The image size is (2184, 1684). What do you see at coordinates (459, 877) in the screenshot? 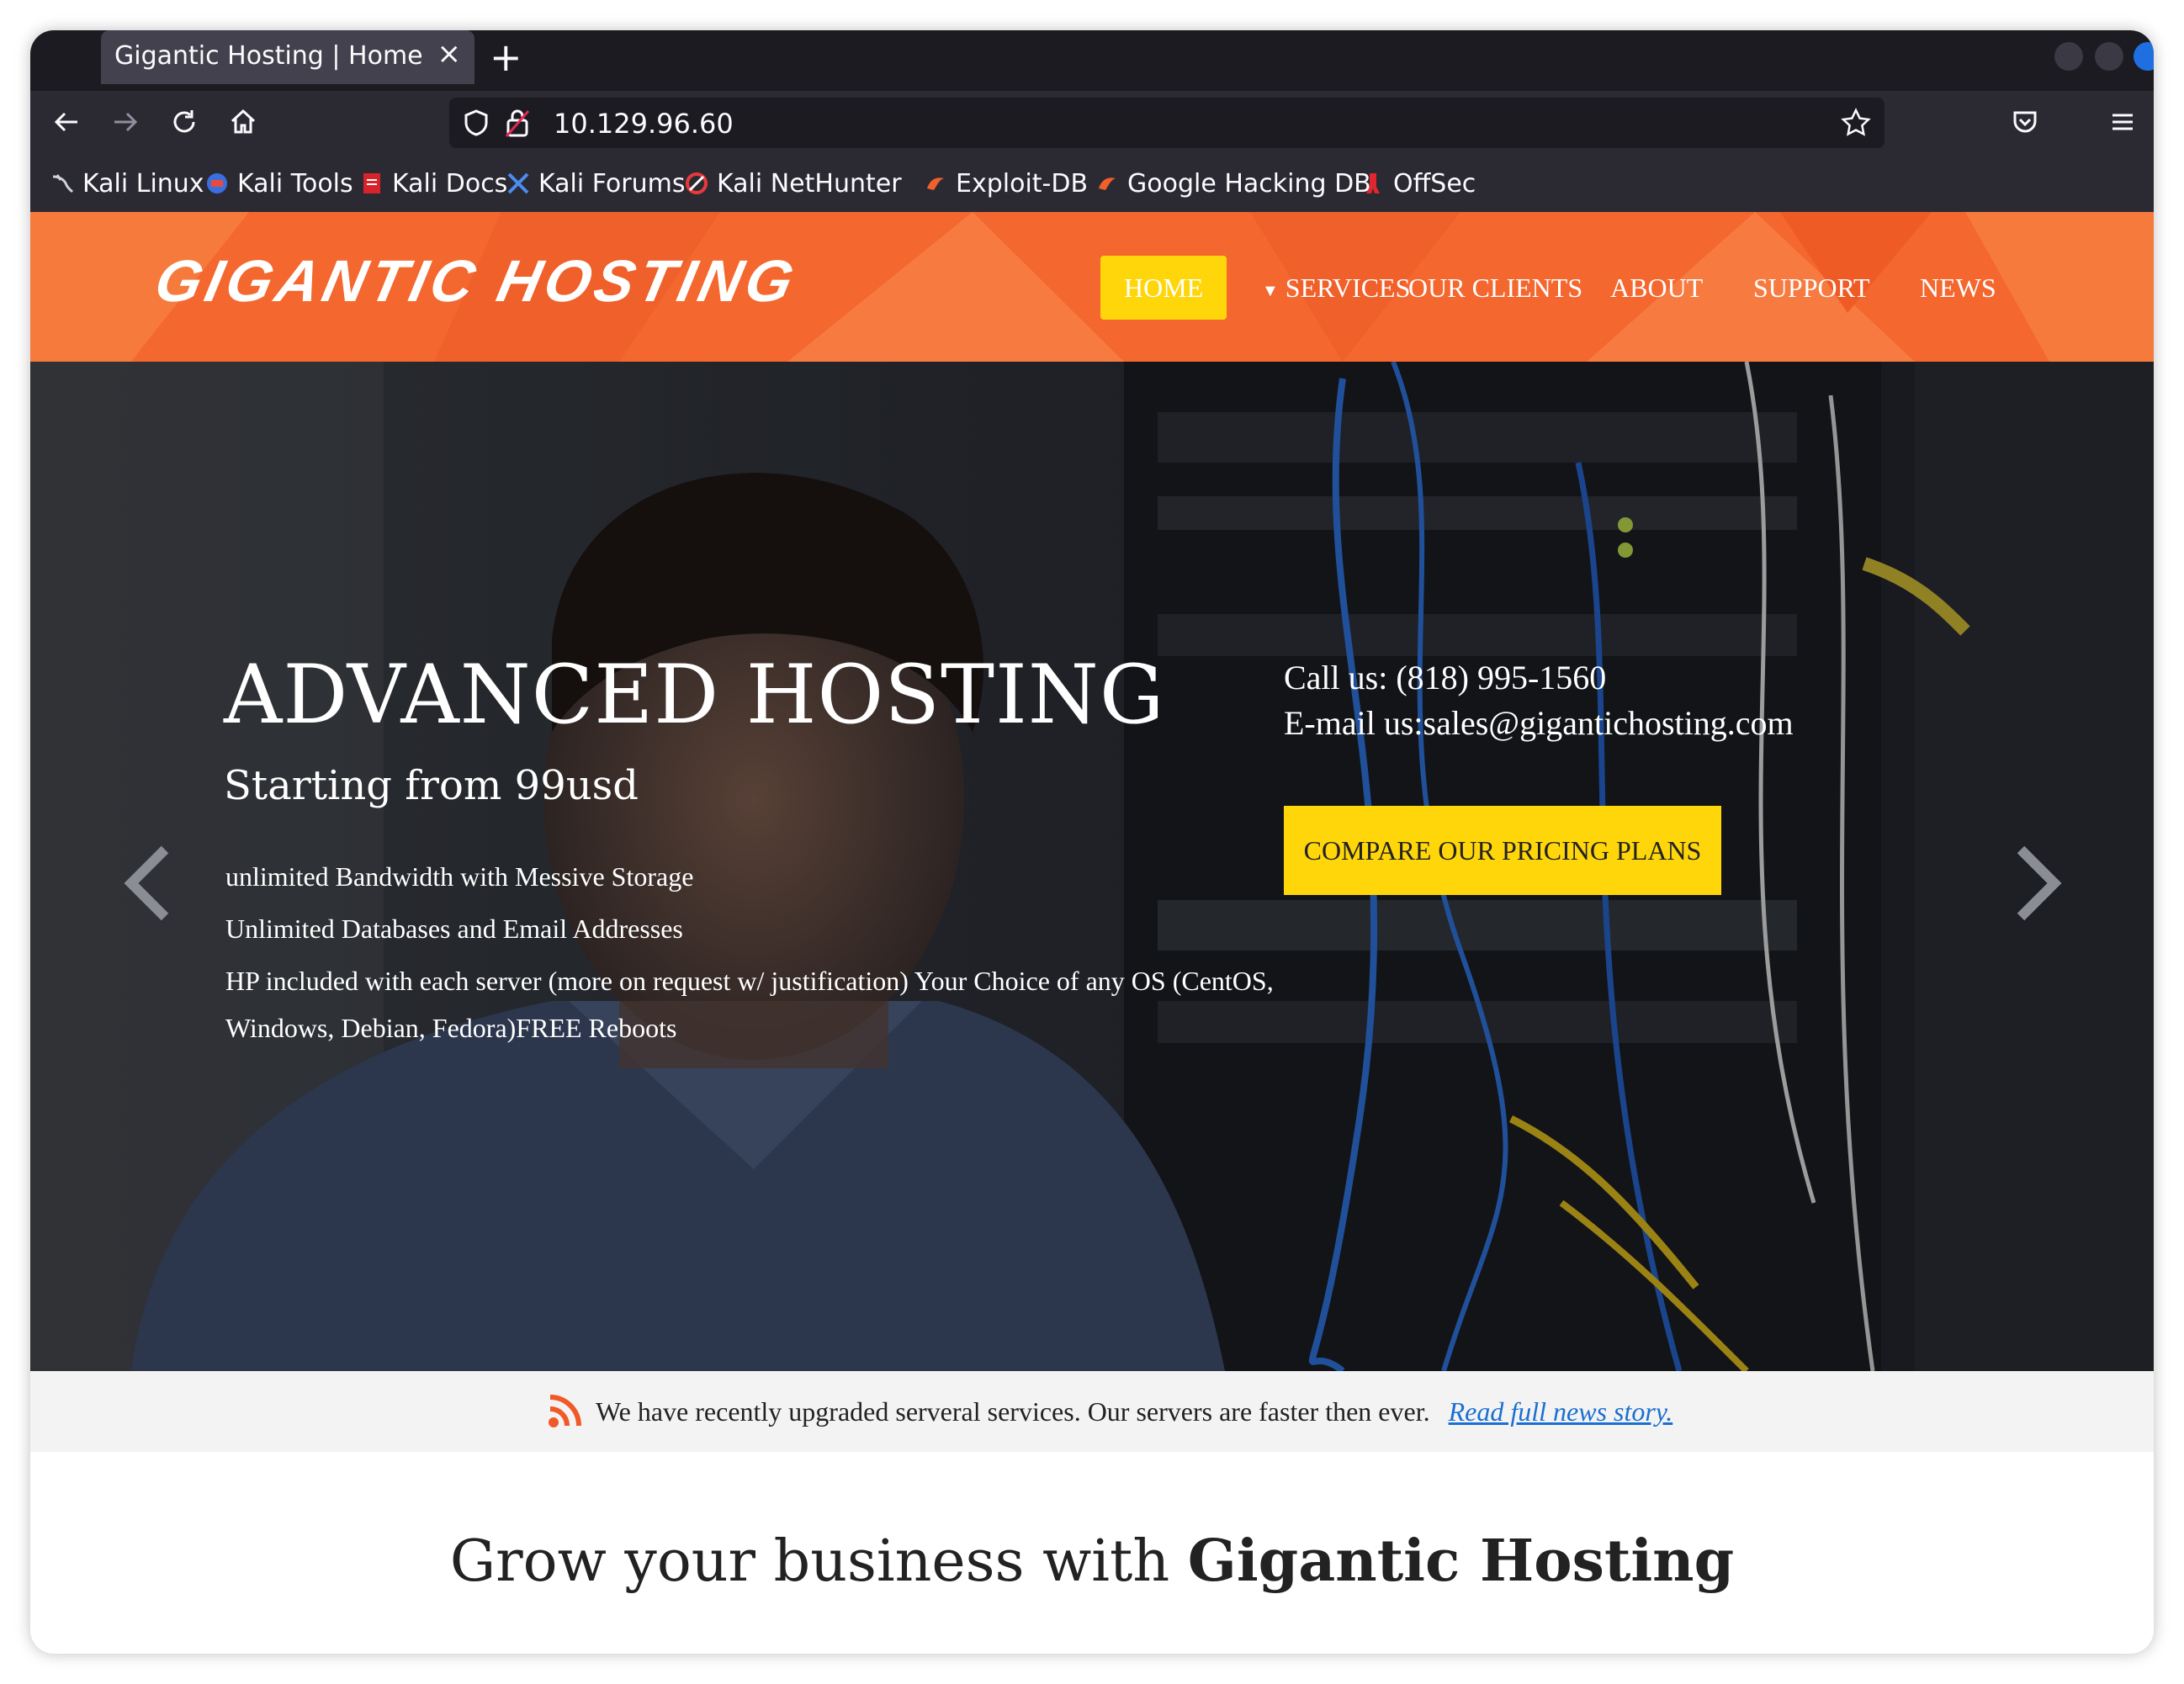
I see `hero-feature-line: unlimited Bandwidth with Messive Storage` at bounding box center [459, 877].